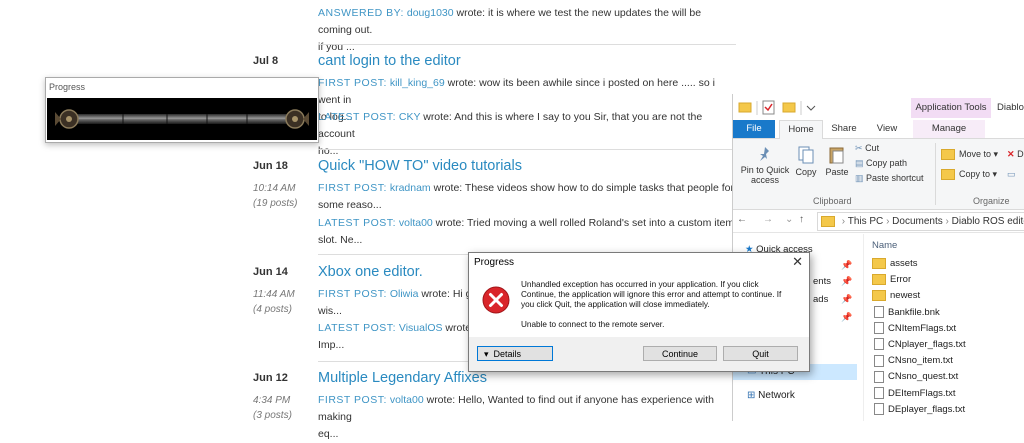  What do you see at coordinates (918, 410) in the screenshot?
I see `file-list-item: DEplayer_flags.txt` at bounding box center [918, 410].